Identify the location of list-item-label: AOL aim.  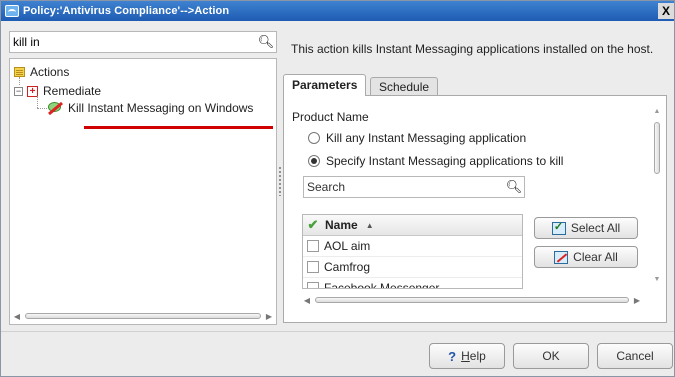
(347, 246).